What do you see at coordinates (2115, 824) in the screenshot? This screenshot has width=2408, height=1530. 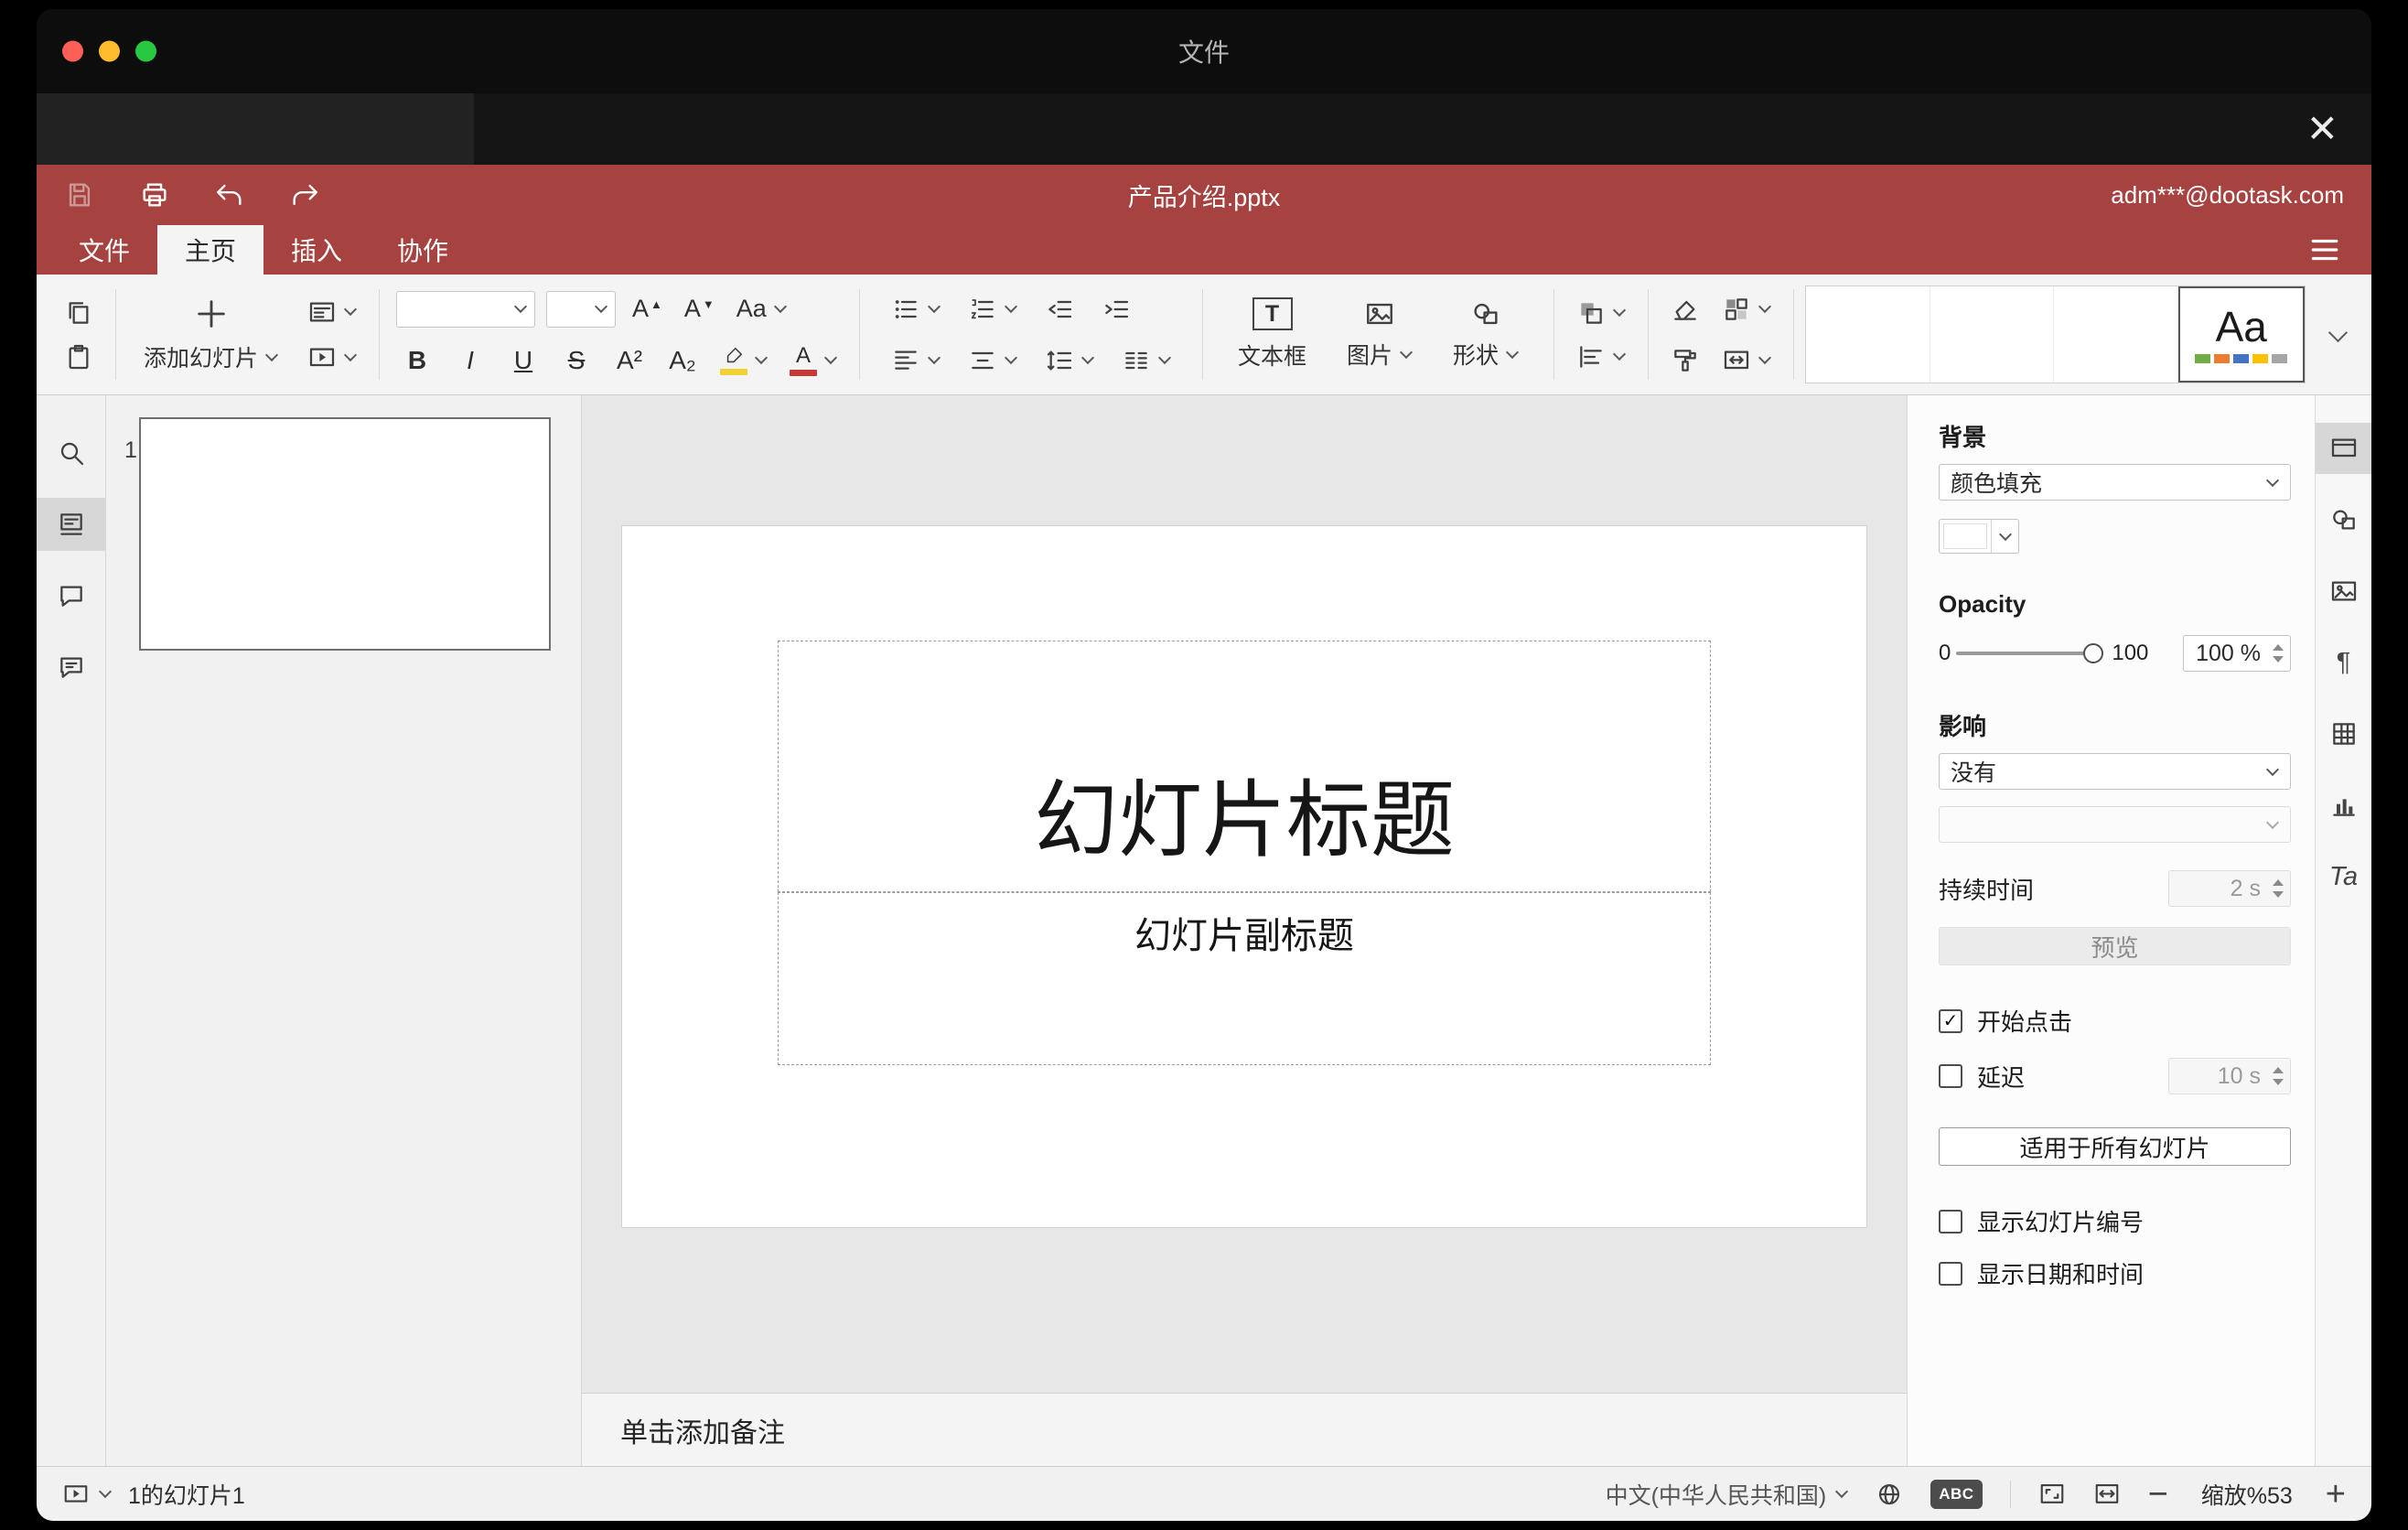 I see `effect-type-select` at bounding box center [2115, 824].